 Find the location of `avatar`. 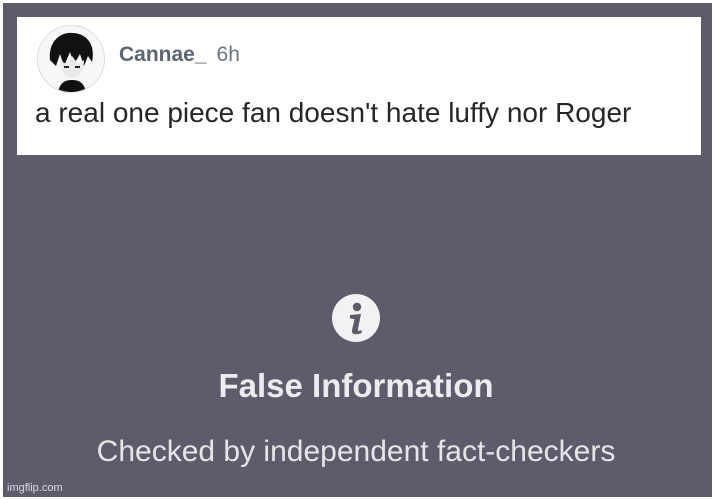

avatar is located at coordinates (71, 59).